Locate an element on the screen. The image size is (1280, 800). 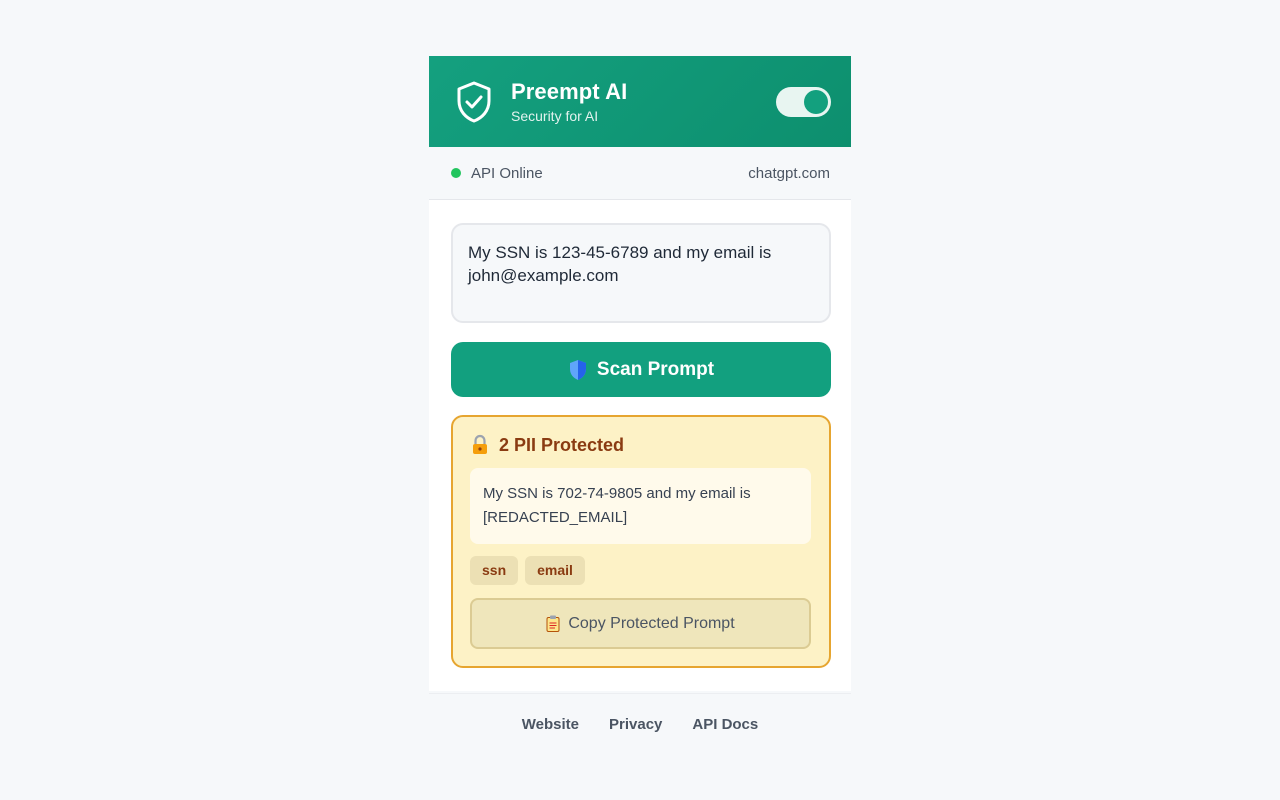
status-bar: API Online chatgpt.com is located at coordinates (640, 173).